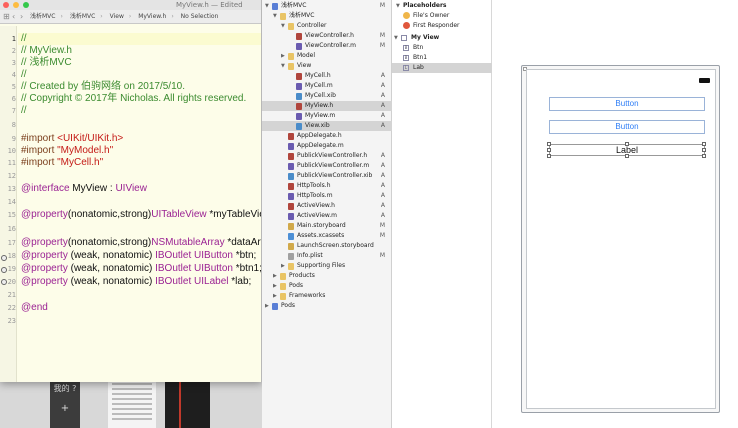 This screenshot has height=428, width=738. What do you see at coordinates (26, 5) in the screenshot?
I see `zoom-window-button` at bounding box center [26, 5].